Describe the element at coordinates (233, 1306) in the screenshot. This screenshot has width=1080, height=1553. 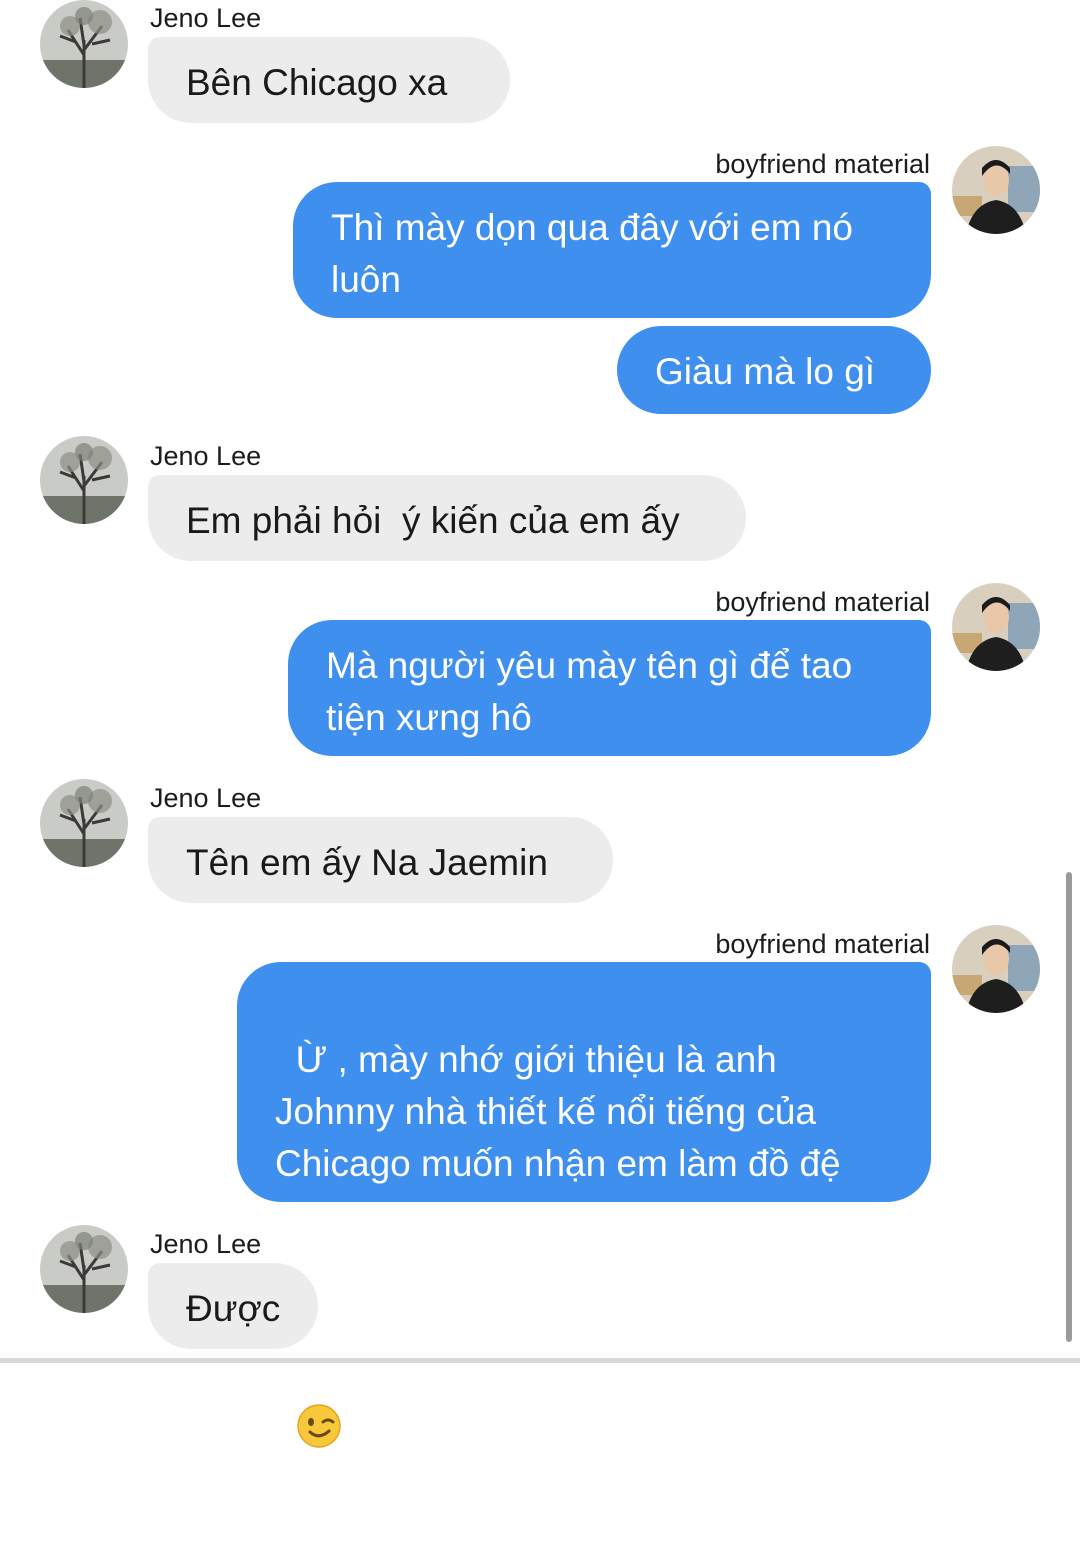
I see `message-bubble-incoming: Được` at that location.